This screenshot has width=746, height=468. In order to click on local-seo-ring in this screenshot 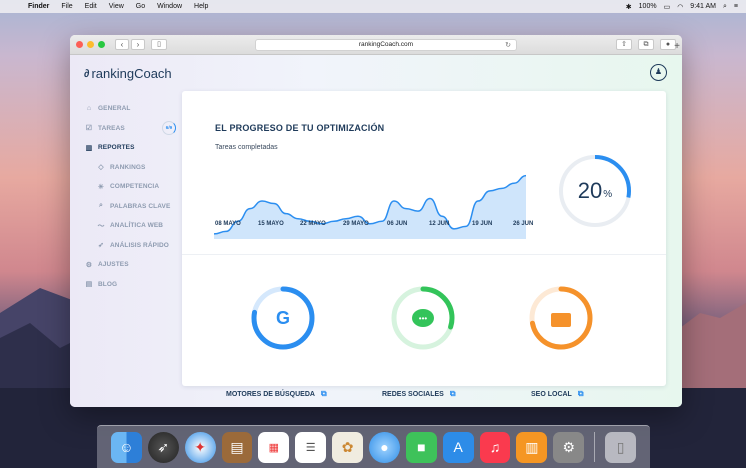, I will do `click(561, 318)`.